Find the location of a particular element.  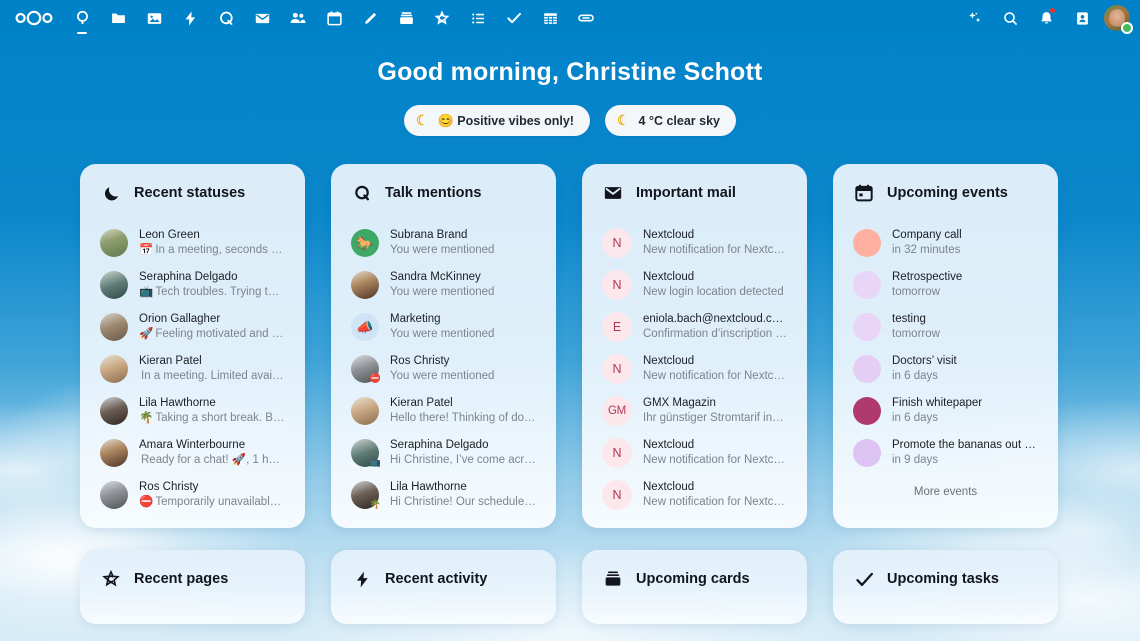

list-item: Finish whitepaper in 6 days is located at coordinates (945, 411).